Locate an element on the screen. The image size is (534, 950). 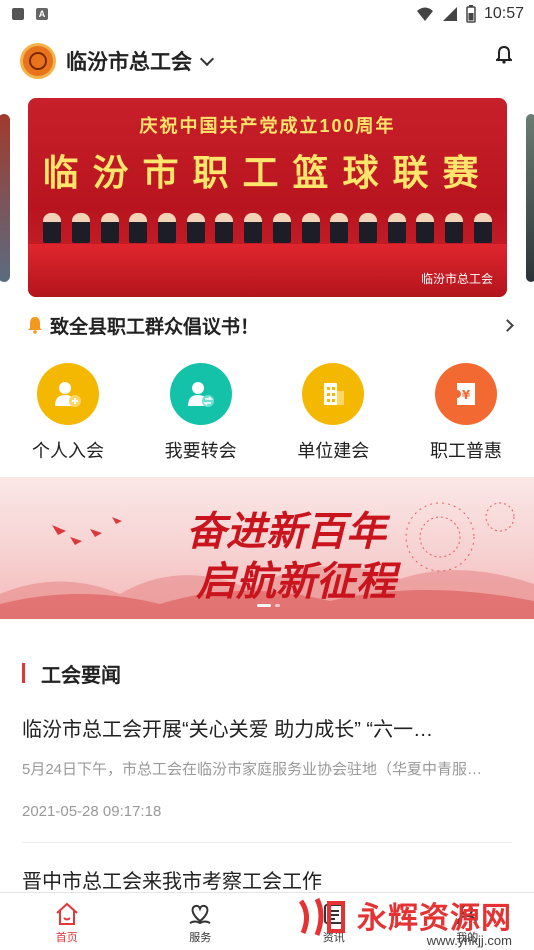
banner-main-text: 临汾市职工篮球联赛 is located at coordinates (267, 173).